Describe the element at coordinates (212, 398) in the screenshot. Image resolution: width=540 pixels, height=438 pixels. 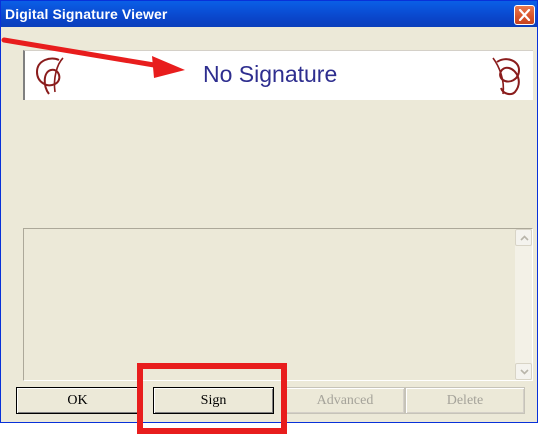
I see `highlight-box` at that location.